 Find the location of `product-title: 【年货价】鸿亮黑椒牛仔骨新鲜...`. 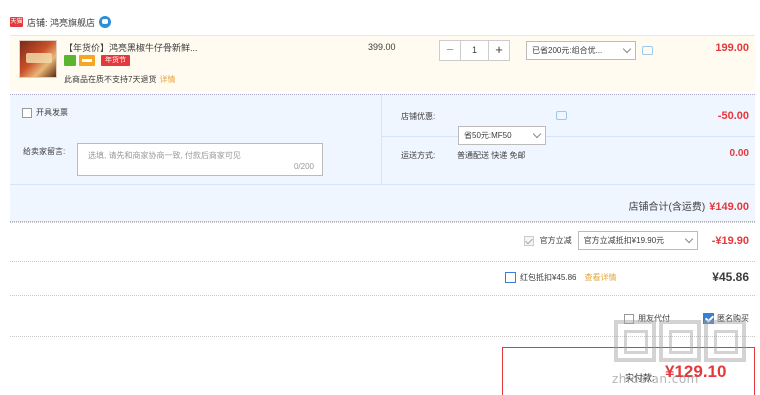

product-title: 【年货价】鸿亮黑椒牛仔骨新鲜... is located at coordinates (131, 47).